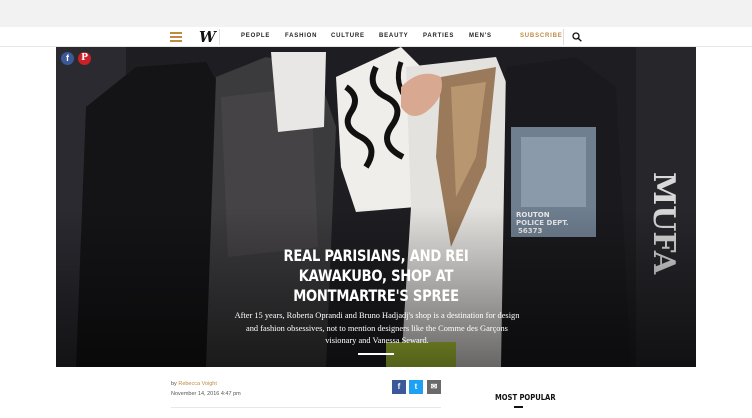 The width and height of the screenshot is (752, 418). Describe the element at coordinates (416, 387) in the screenshot. I see `twitter-share-button: t` at that location.